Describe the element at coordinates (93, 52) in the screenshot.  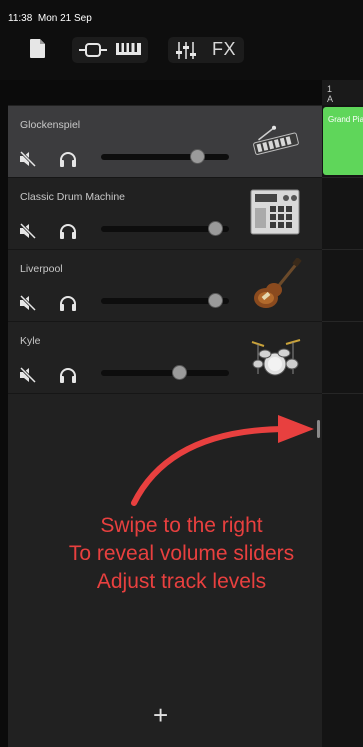
I see `tracks-view-icon` at that location.